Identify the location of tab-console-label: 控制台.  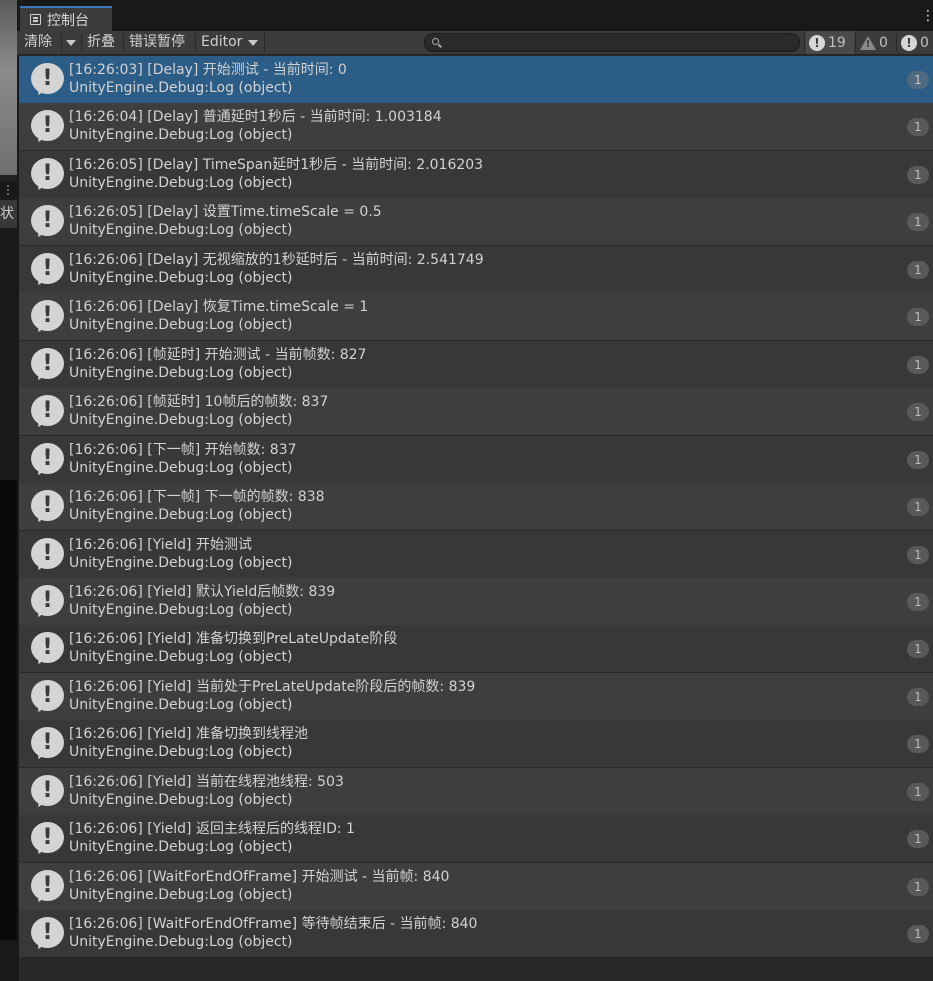
(68, 20).